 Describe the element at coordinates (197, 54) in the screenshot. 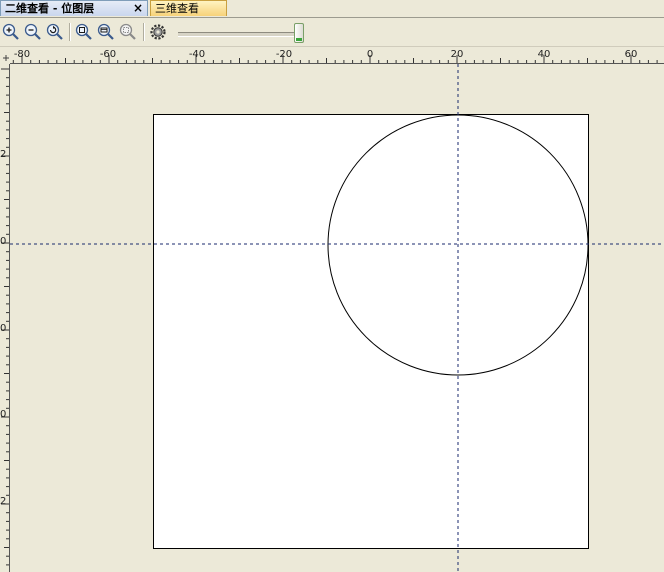

I see `ruler-label: -40` at that location.